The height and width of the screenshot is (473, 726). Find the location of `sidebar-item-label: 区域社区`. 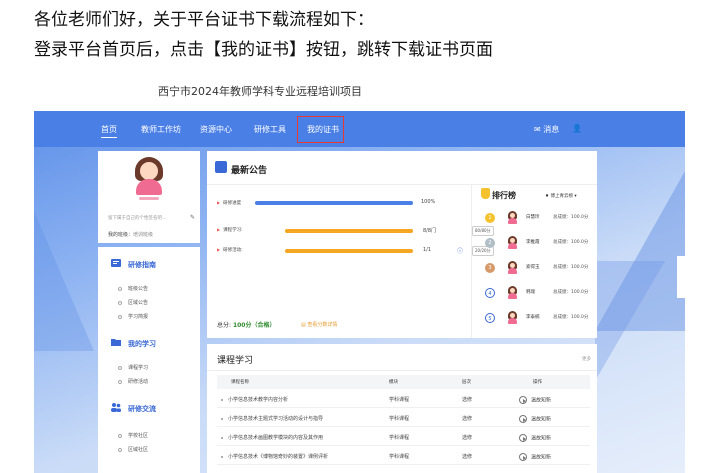

sidebar-item-label: 区域社区 is located at coordinates (138, 450).